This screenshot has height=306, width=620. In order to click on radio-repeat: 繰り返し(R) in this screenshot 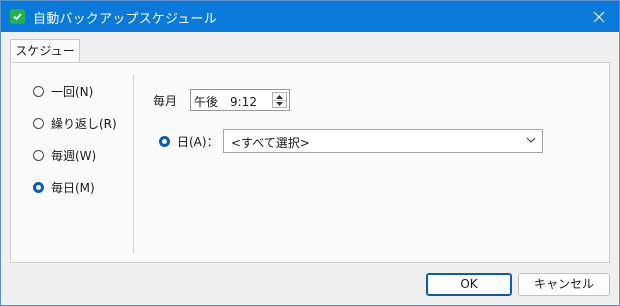, I will do `click(75, 123)`.